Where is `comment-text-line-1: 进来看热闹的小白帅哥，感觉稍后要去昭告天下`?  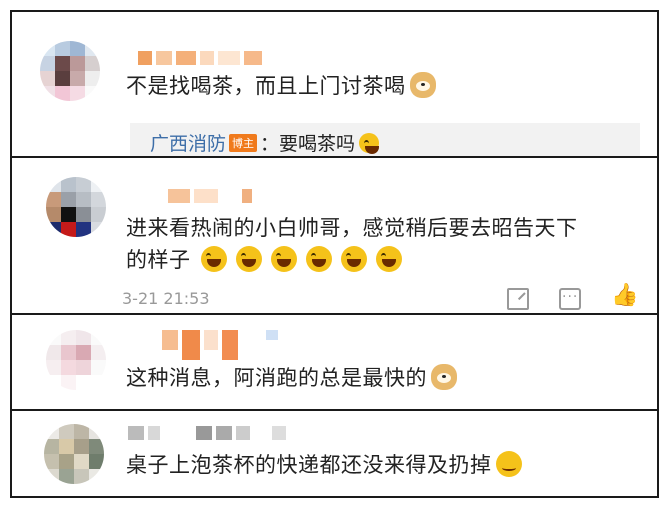
comment-text-line-1: 进来看热闹的小白帅哥，感觉稍后要去昭告天下 is located at coordinates (352, 228).